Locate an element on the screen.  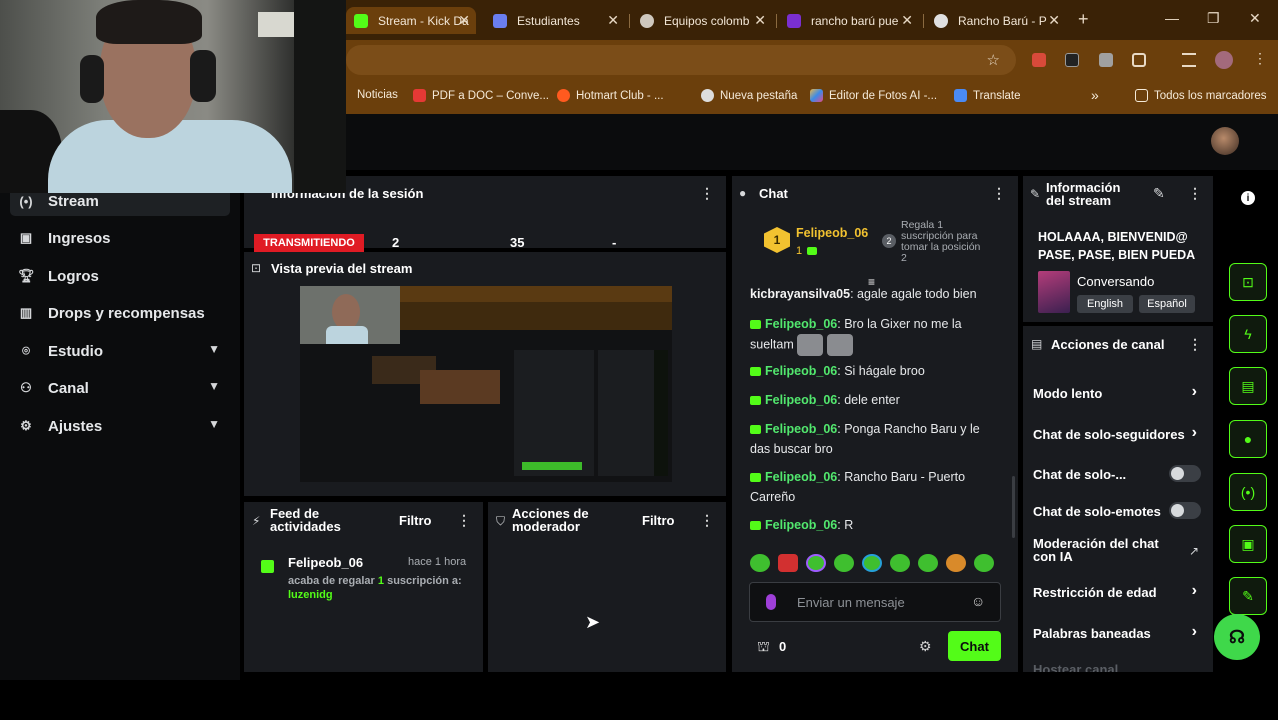
maximize-icon: ❐ is located at coordinates (1213, 18).